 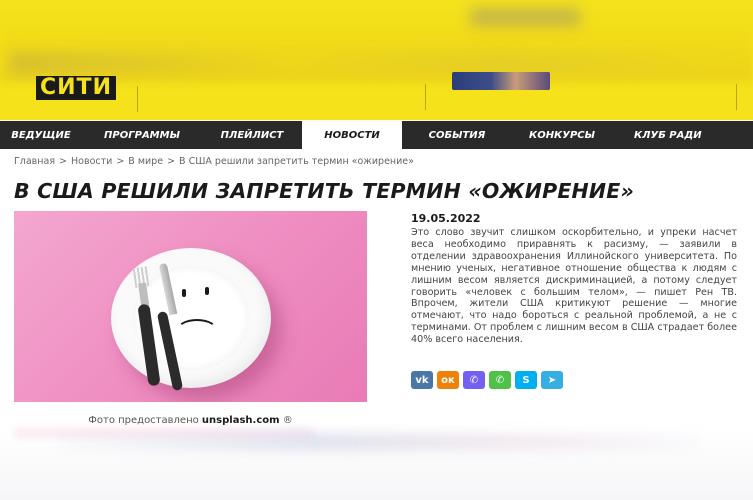 I want to click on breadcrumb-news: Новости, so click(x=91, y=161).